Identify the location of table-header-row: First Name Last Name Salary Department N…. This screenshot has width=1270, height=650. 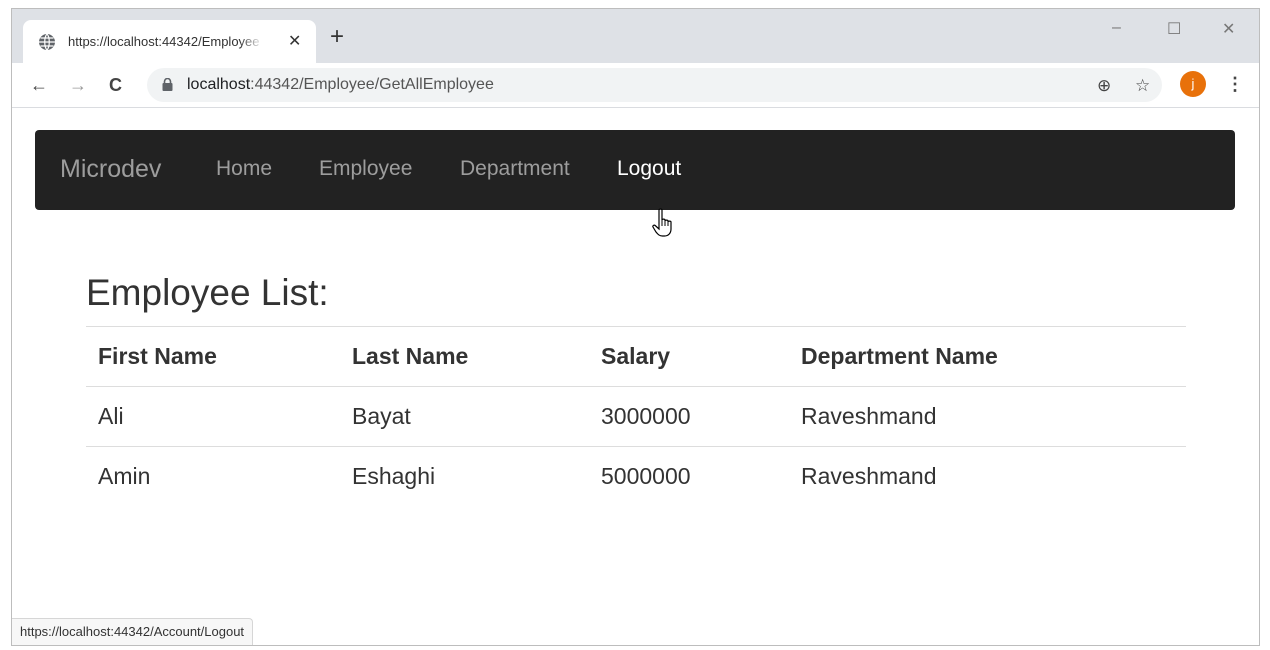
(636, 356).